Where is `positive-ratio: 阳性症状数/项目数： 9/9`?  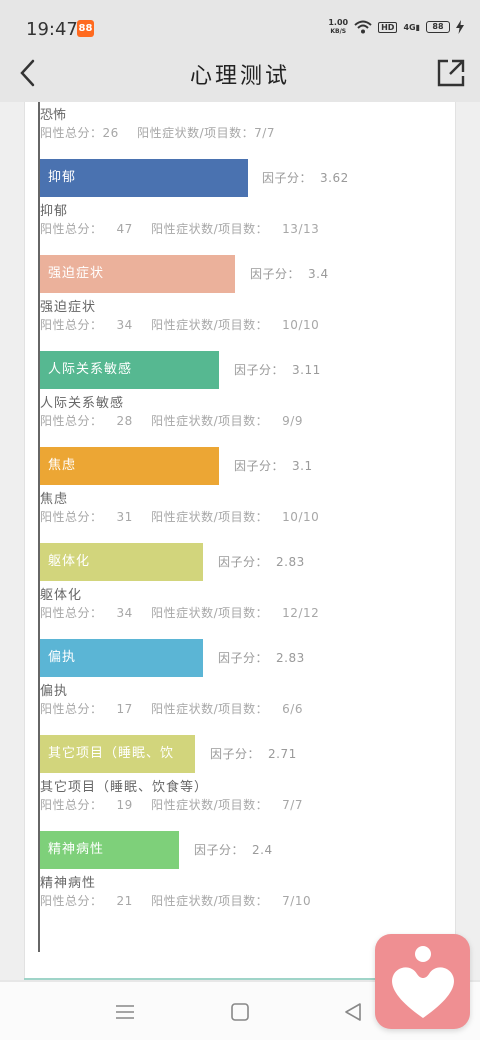 positive-ratio: 阳性症状数/项目数： 9/9 is located at coordinates (227, 421).